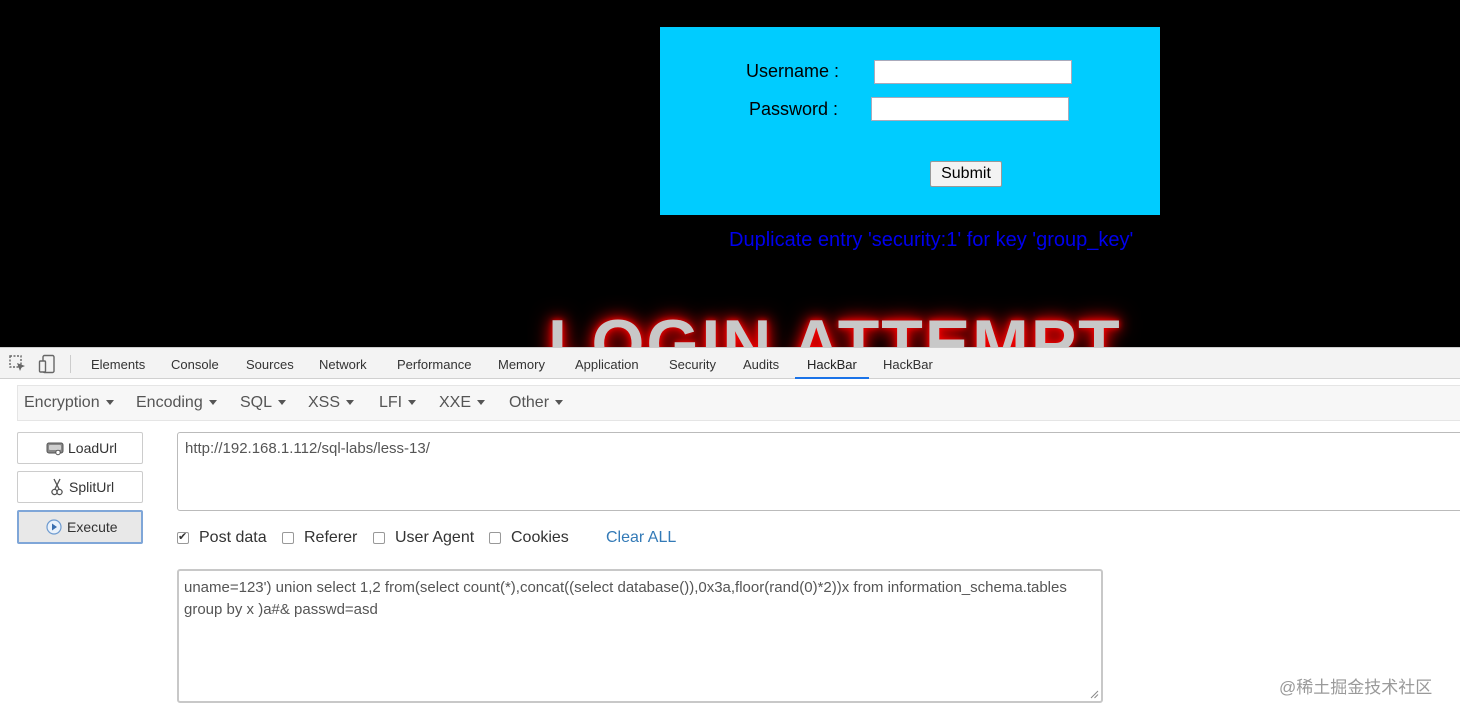 This screenshot has height=713, width=1460. I want to click on menu-sql-label: SQL, so click(256, 402).